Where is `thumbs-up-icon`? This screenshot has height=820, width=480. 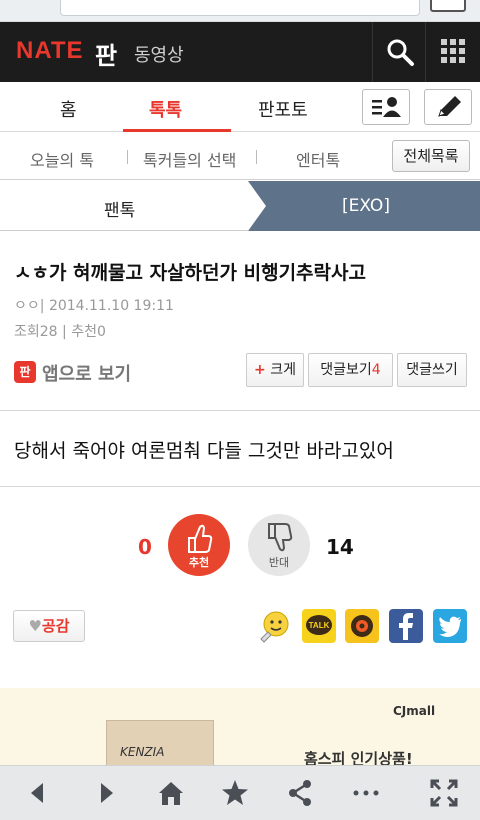 thumbs-up-icon is located at coordinates (200, 538).